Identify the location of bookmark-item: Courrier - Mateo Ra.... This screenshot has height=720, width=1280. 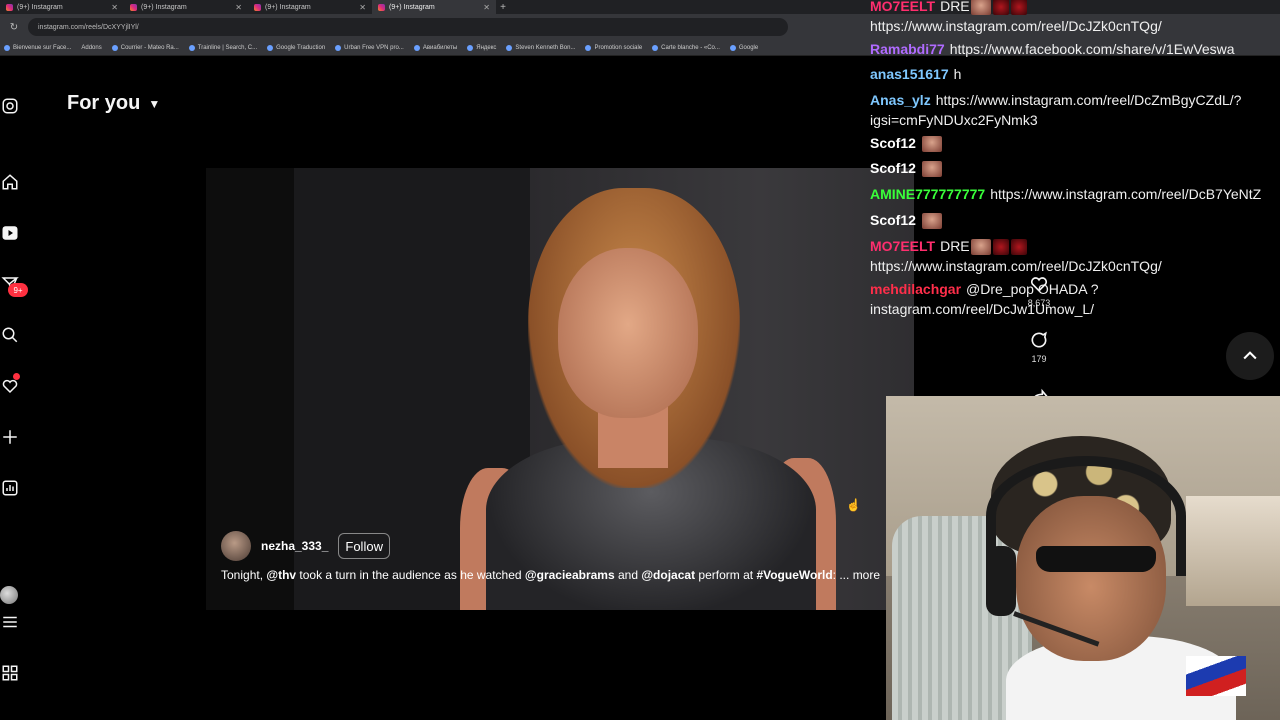
(145, 47).